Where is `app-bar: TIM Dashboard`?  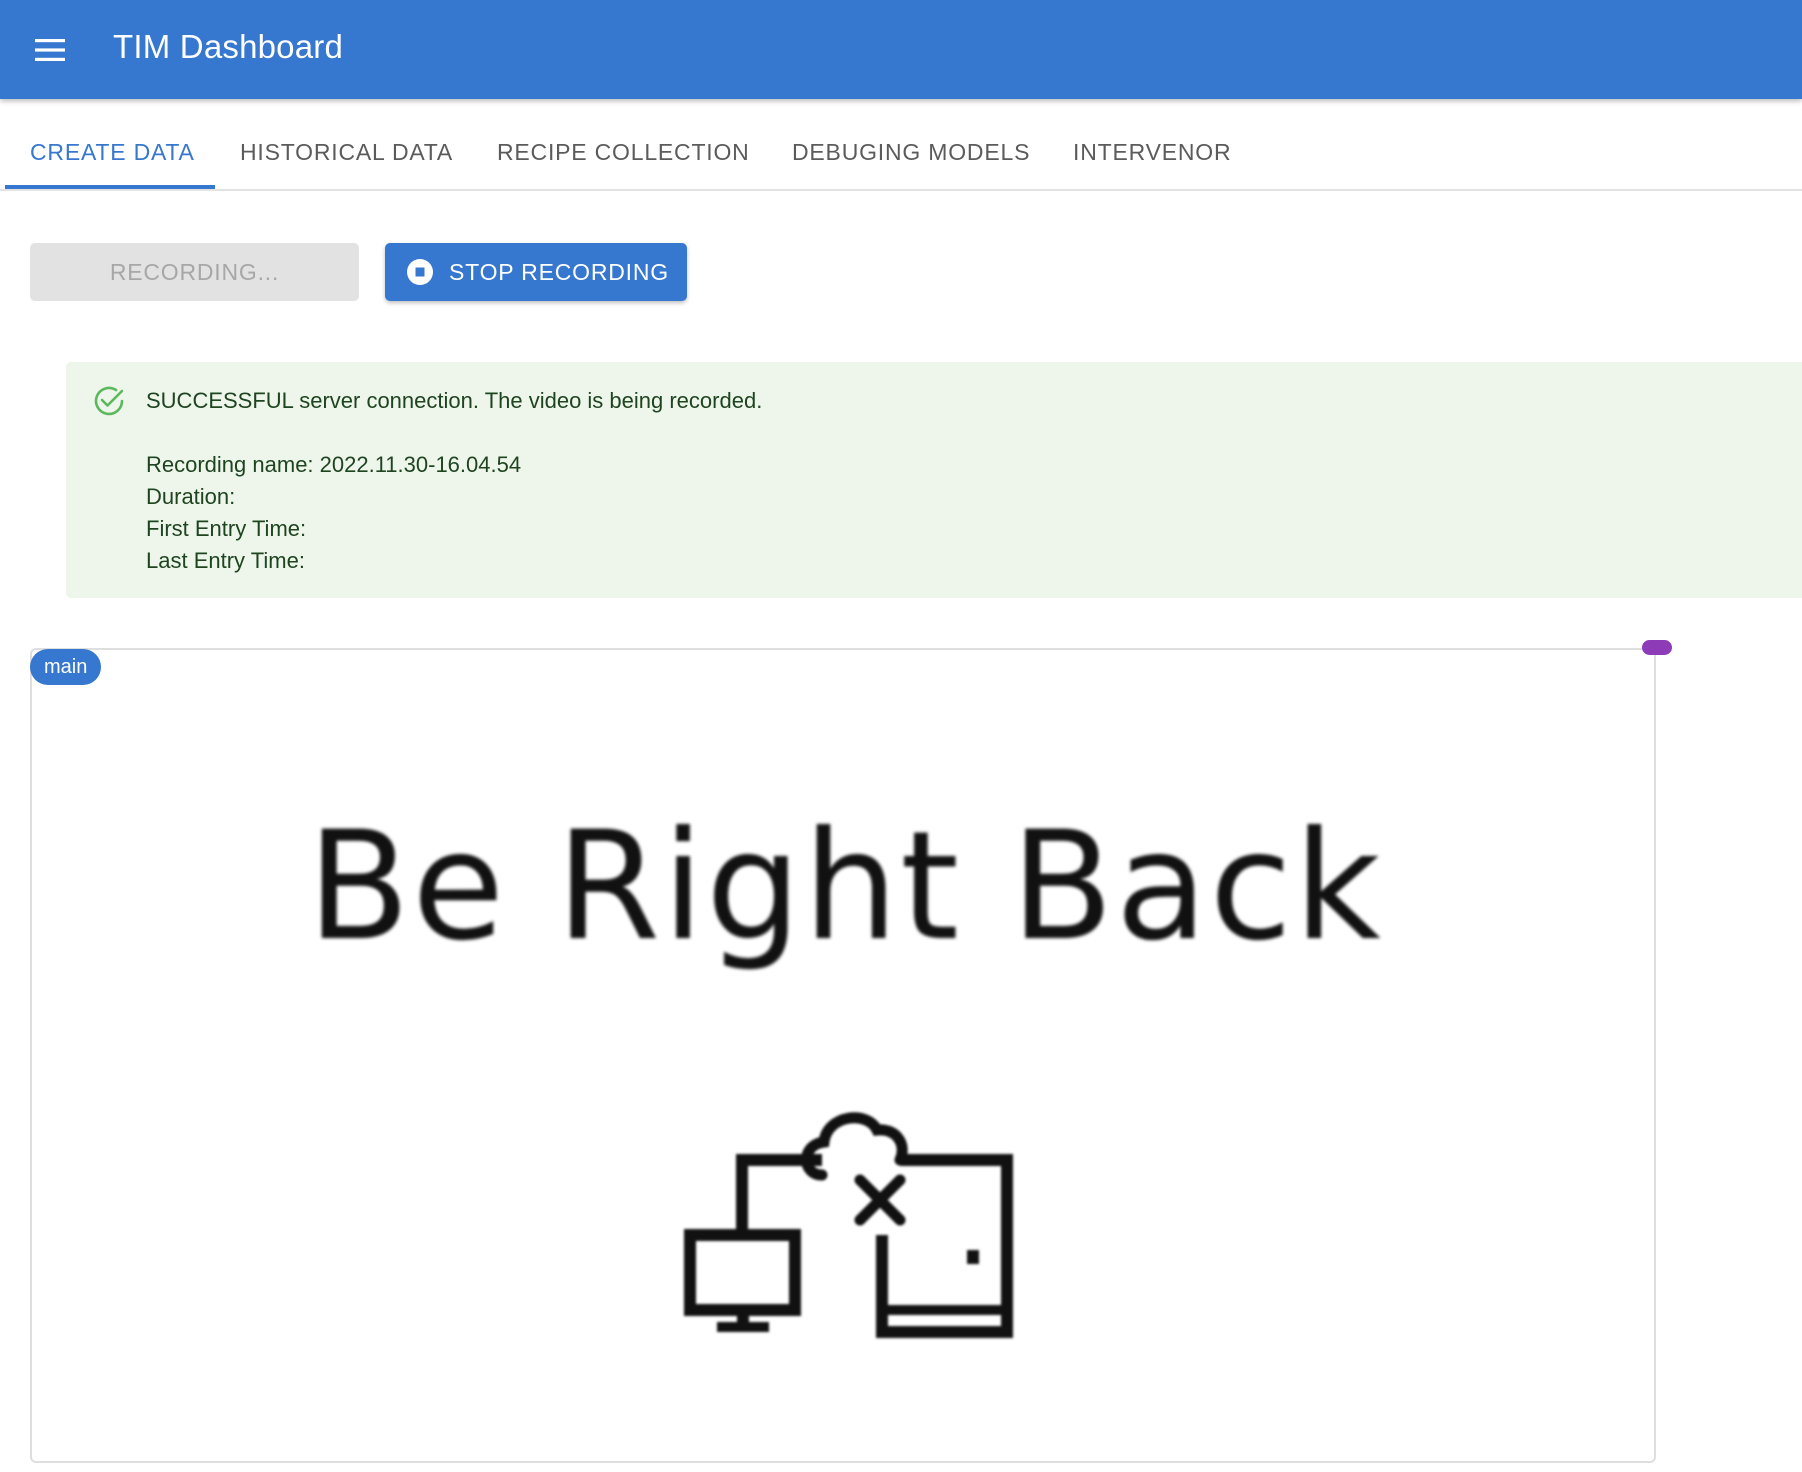 app-bar: TIM Dashboard is located at coordinates (901, 49).